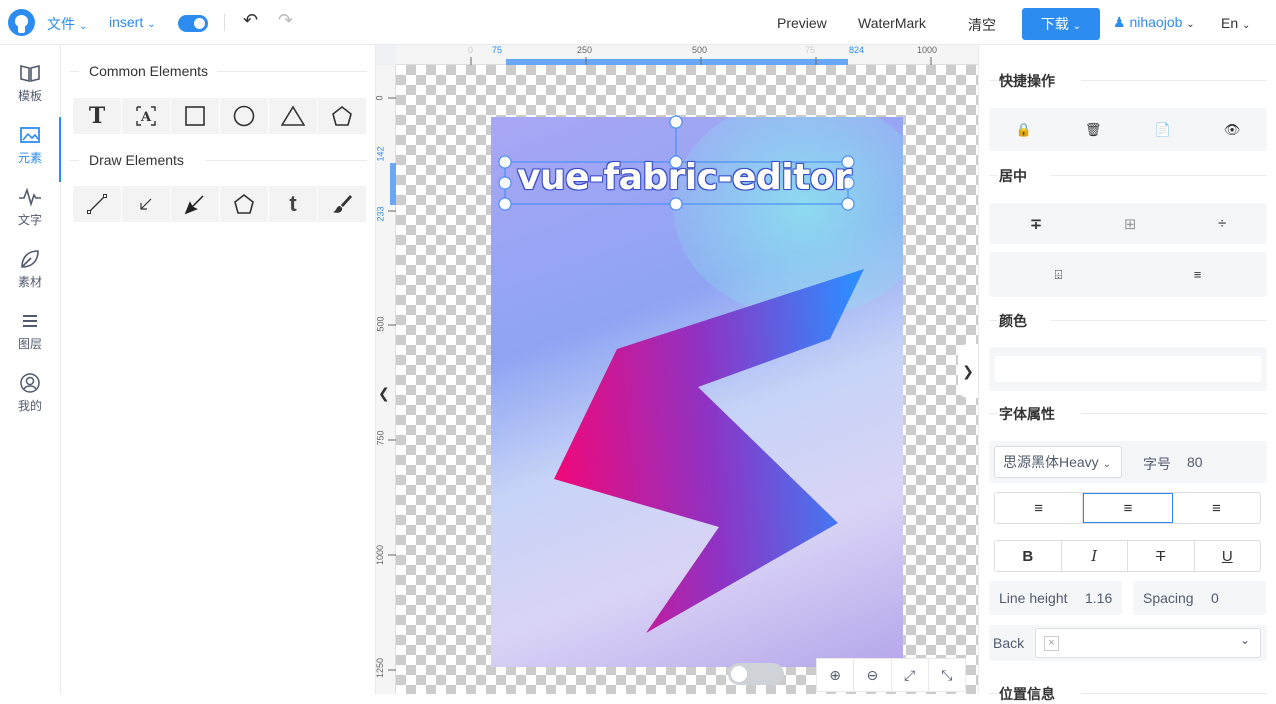 This screenshot has height=704, width=1276. I want to click on zoom-in-icon: ⊕, so click(836, 675).